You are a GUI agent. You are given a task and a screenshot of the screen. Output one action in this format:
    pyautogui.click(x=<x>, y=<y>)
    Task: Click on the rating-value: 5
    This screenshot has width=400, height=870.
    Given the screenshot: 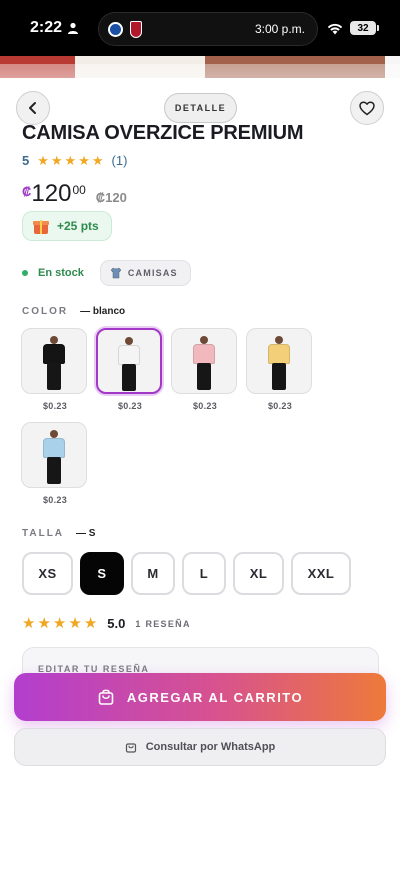 What is the action you would take?
    pyautogui.click(x=26, y=160)
    